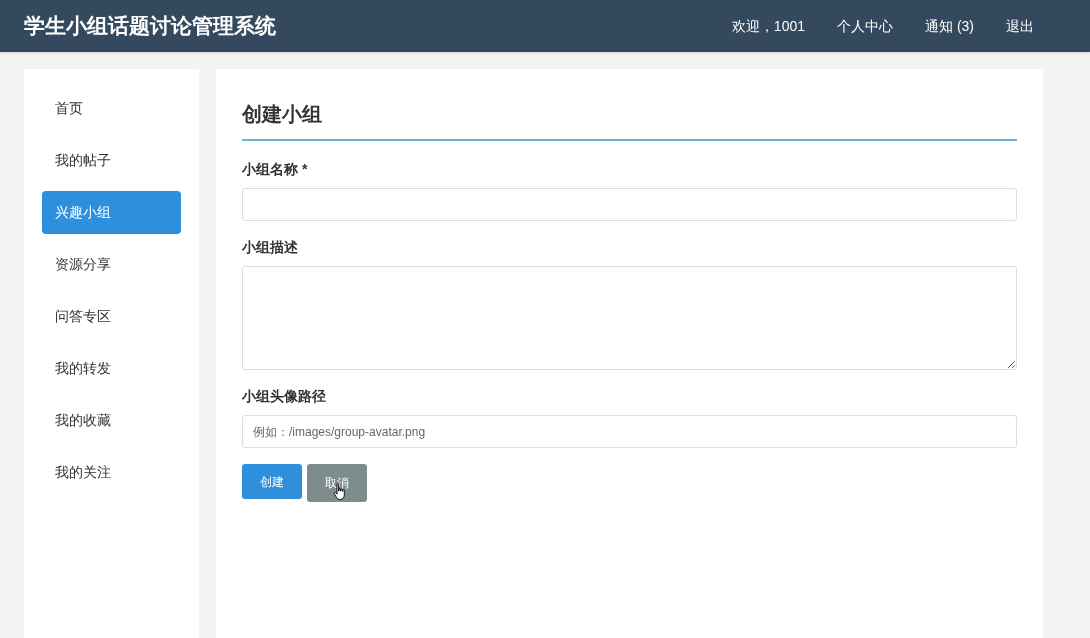 Image resolution: width=1090 pixels, height=638 pixels. What do you see at coordinates (111, 420) in the screenshot?
I see `sidebar-item: 我的收藏` at bounding box center [111, 420].